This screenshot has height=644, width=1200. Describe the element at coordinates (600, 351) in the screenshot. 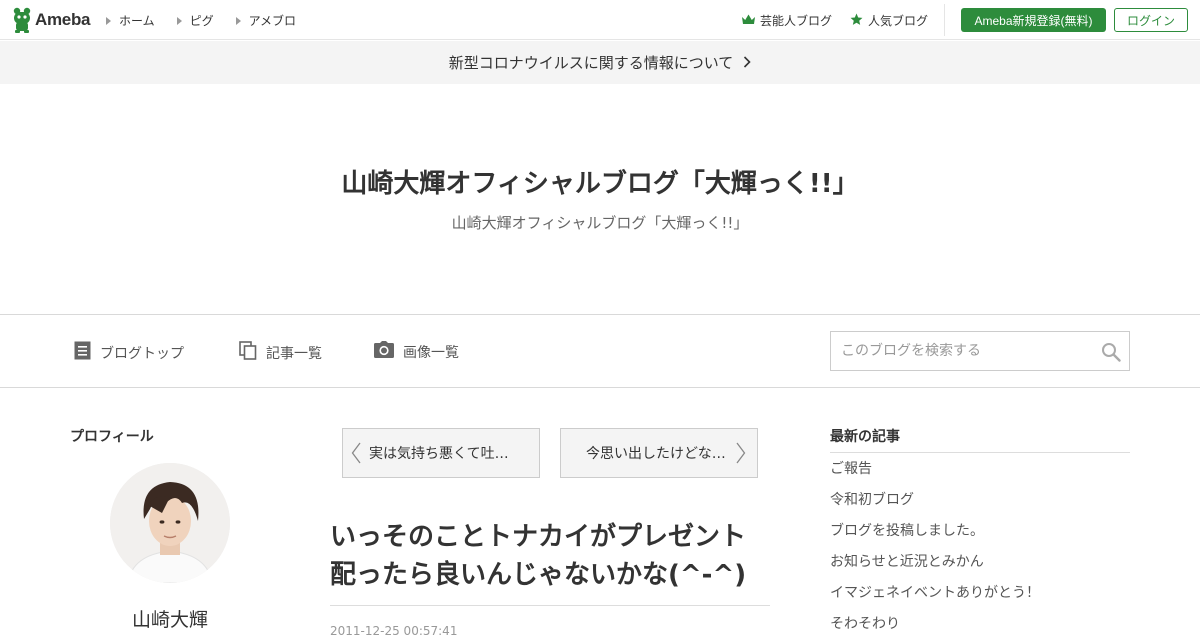

I see `blog-nav: ブログトップ 記事一覧 画像一覧` at that location.